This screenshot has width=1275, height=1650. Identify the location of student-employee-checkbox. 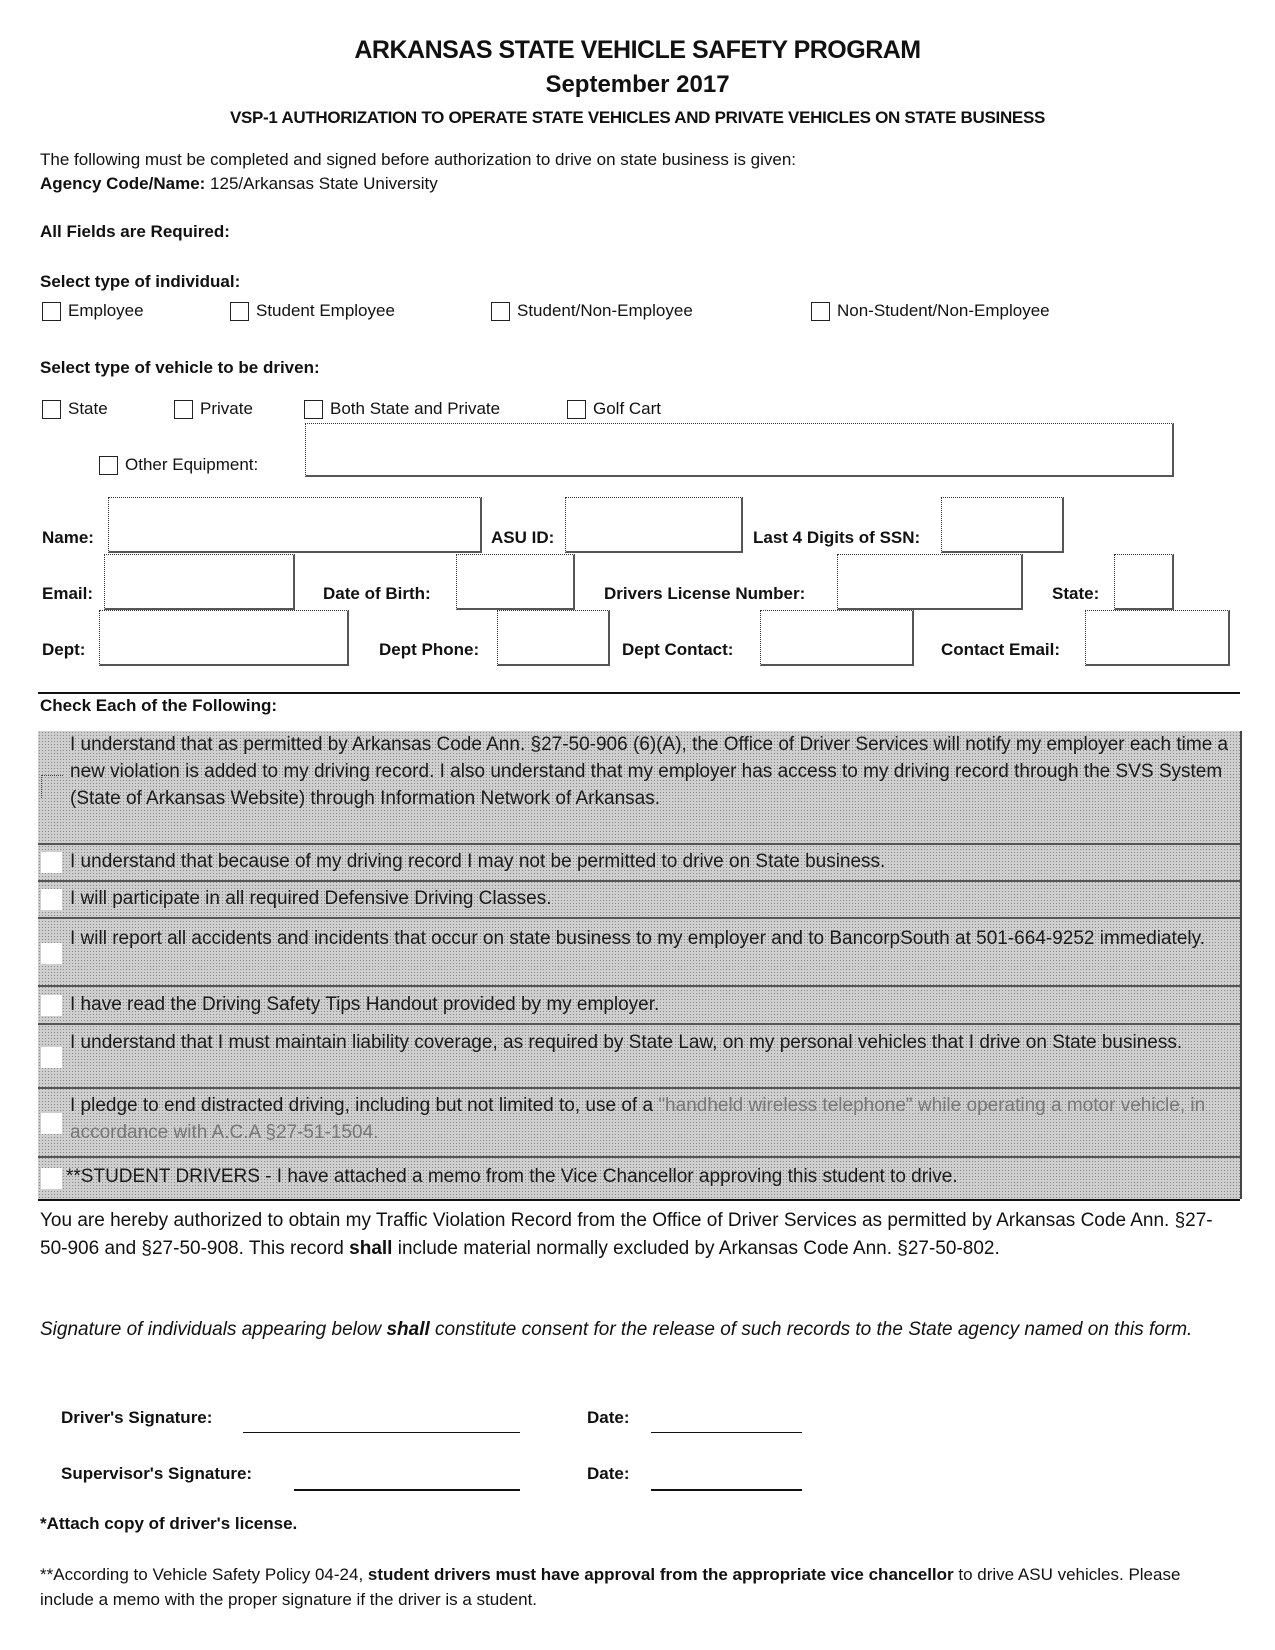
(239, 311).